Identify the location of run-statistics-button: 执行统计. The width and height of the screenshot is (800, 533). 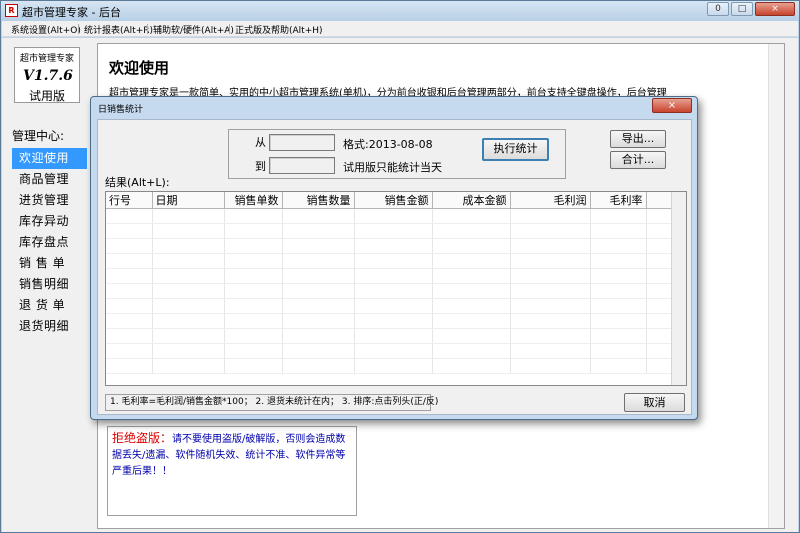
(515, 149).